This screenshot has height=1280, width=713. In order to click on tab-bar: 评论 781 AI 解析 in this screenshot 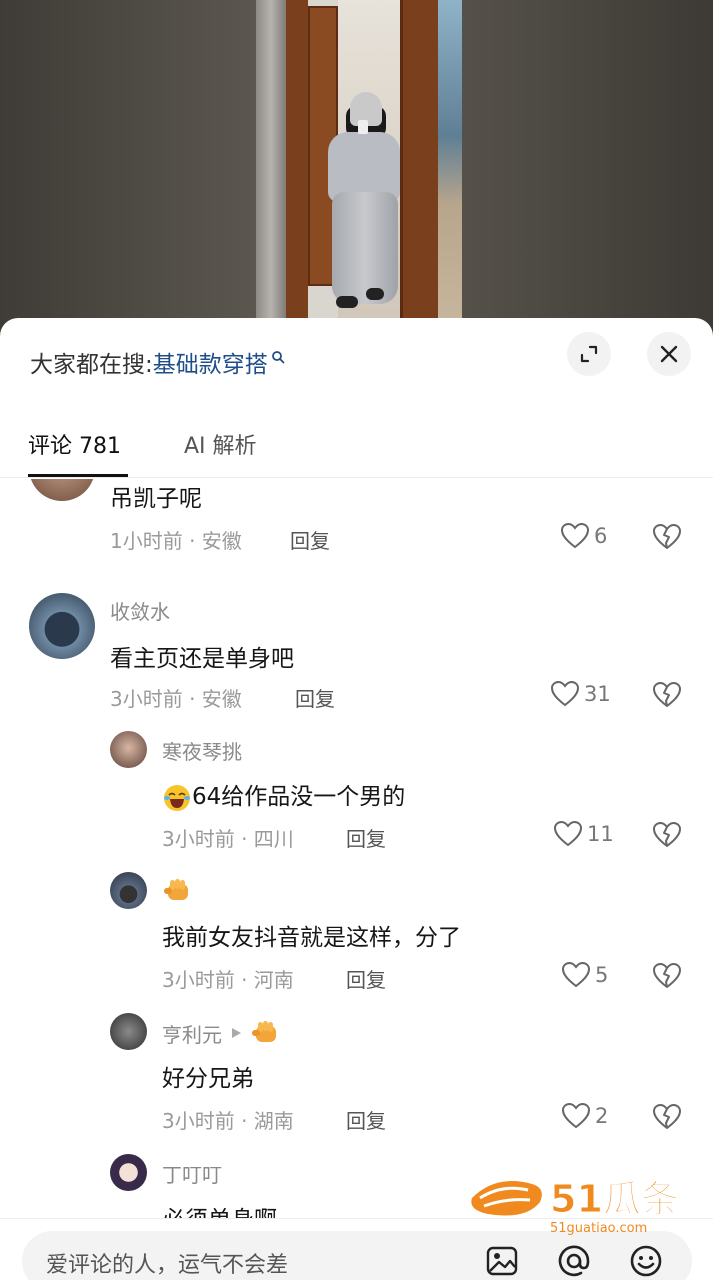, I will do `click(356, 448)`.